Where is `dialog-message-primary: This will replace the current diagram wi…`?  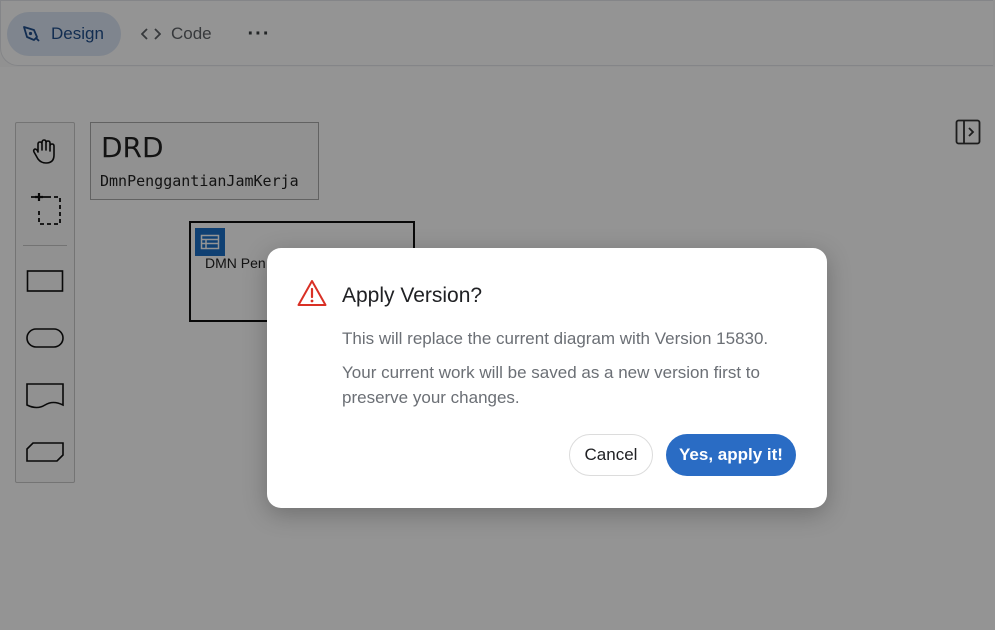 dialog-message-primary: This will replace the current diagram wi… is located at coordinates (555, 338).